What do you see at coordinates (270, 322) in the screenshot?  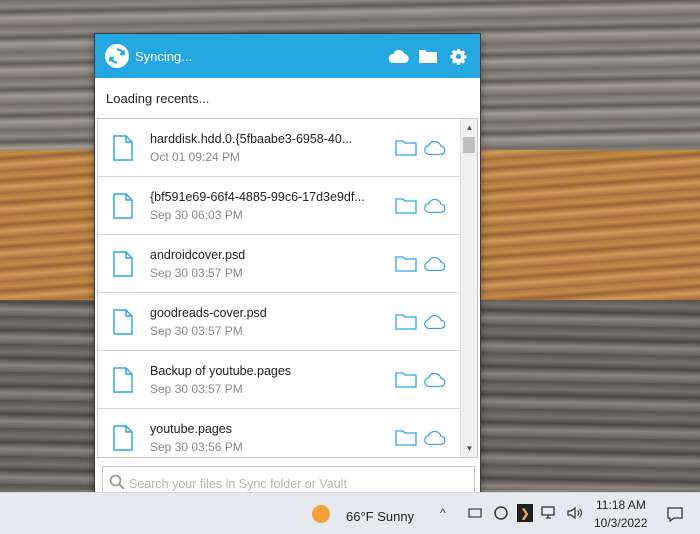 I see `file-meta: goodreads-cover.psd Sep 30 03:57 PM` at bounding box center [270, 322].